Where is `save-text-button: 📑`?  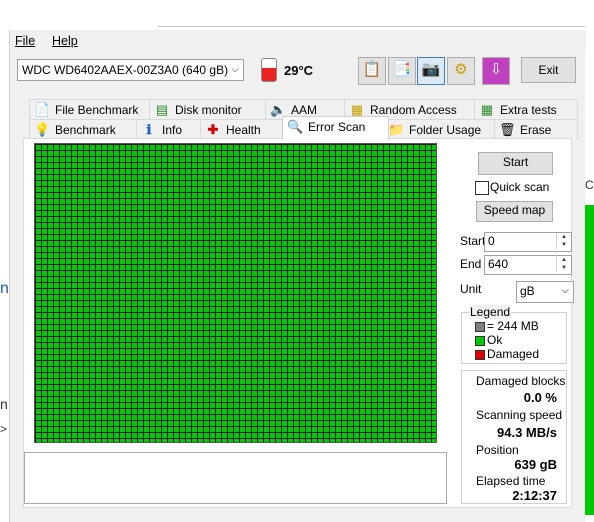 save-text-button: 📑 is located at coordinates (402, 71).